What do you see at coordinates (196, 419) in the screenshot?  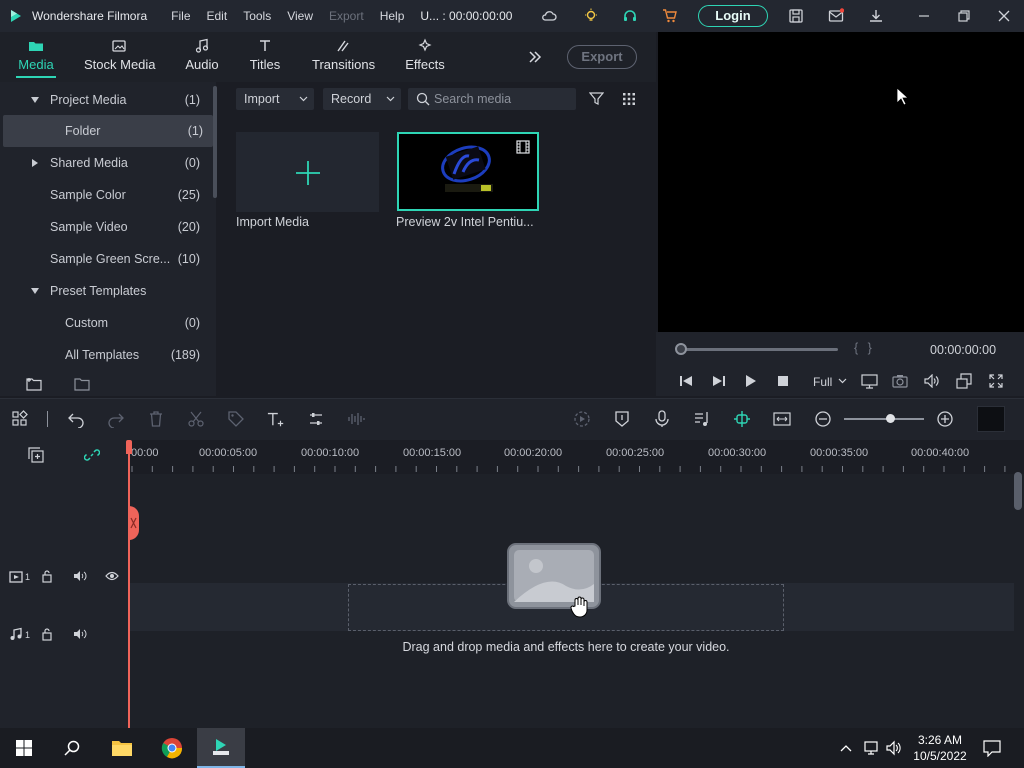 I see `scissors-cut-icon` at bounding box center [196, 419].